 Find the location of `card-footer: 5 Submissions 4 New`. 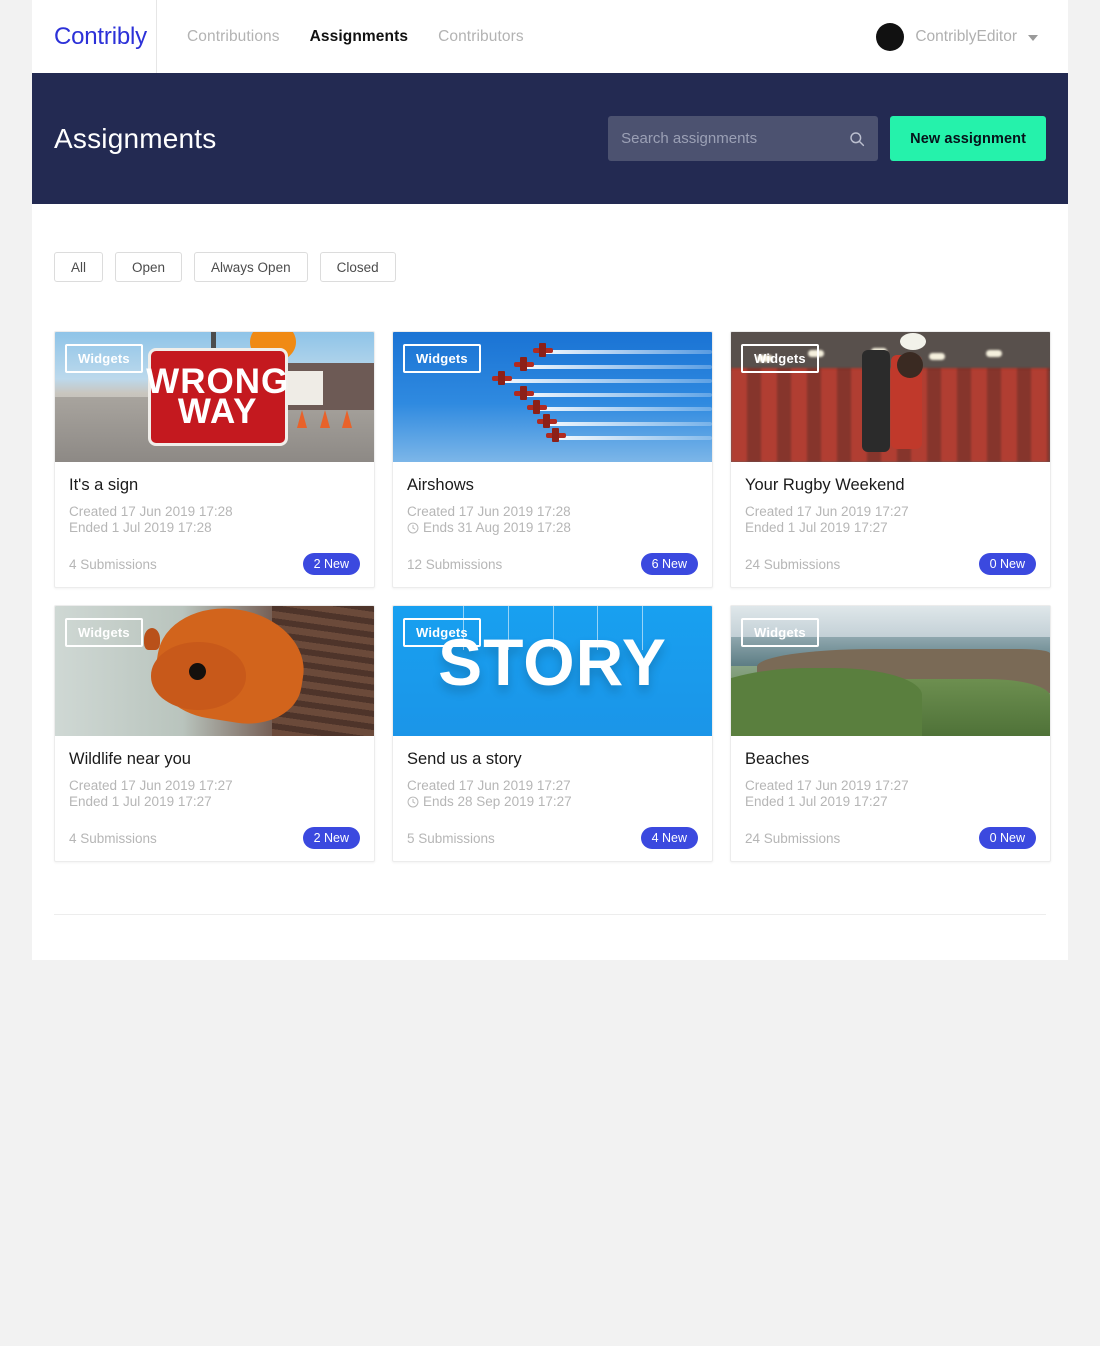

card-footer: 5 Submissions 4 New is located at coordinates (552, 838).